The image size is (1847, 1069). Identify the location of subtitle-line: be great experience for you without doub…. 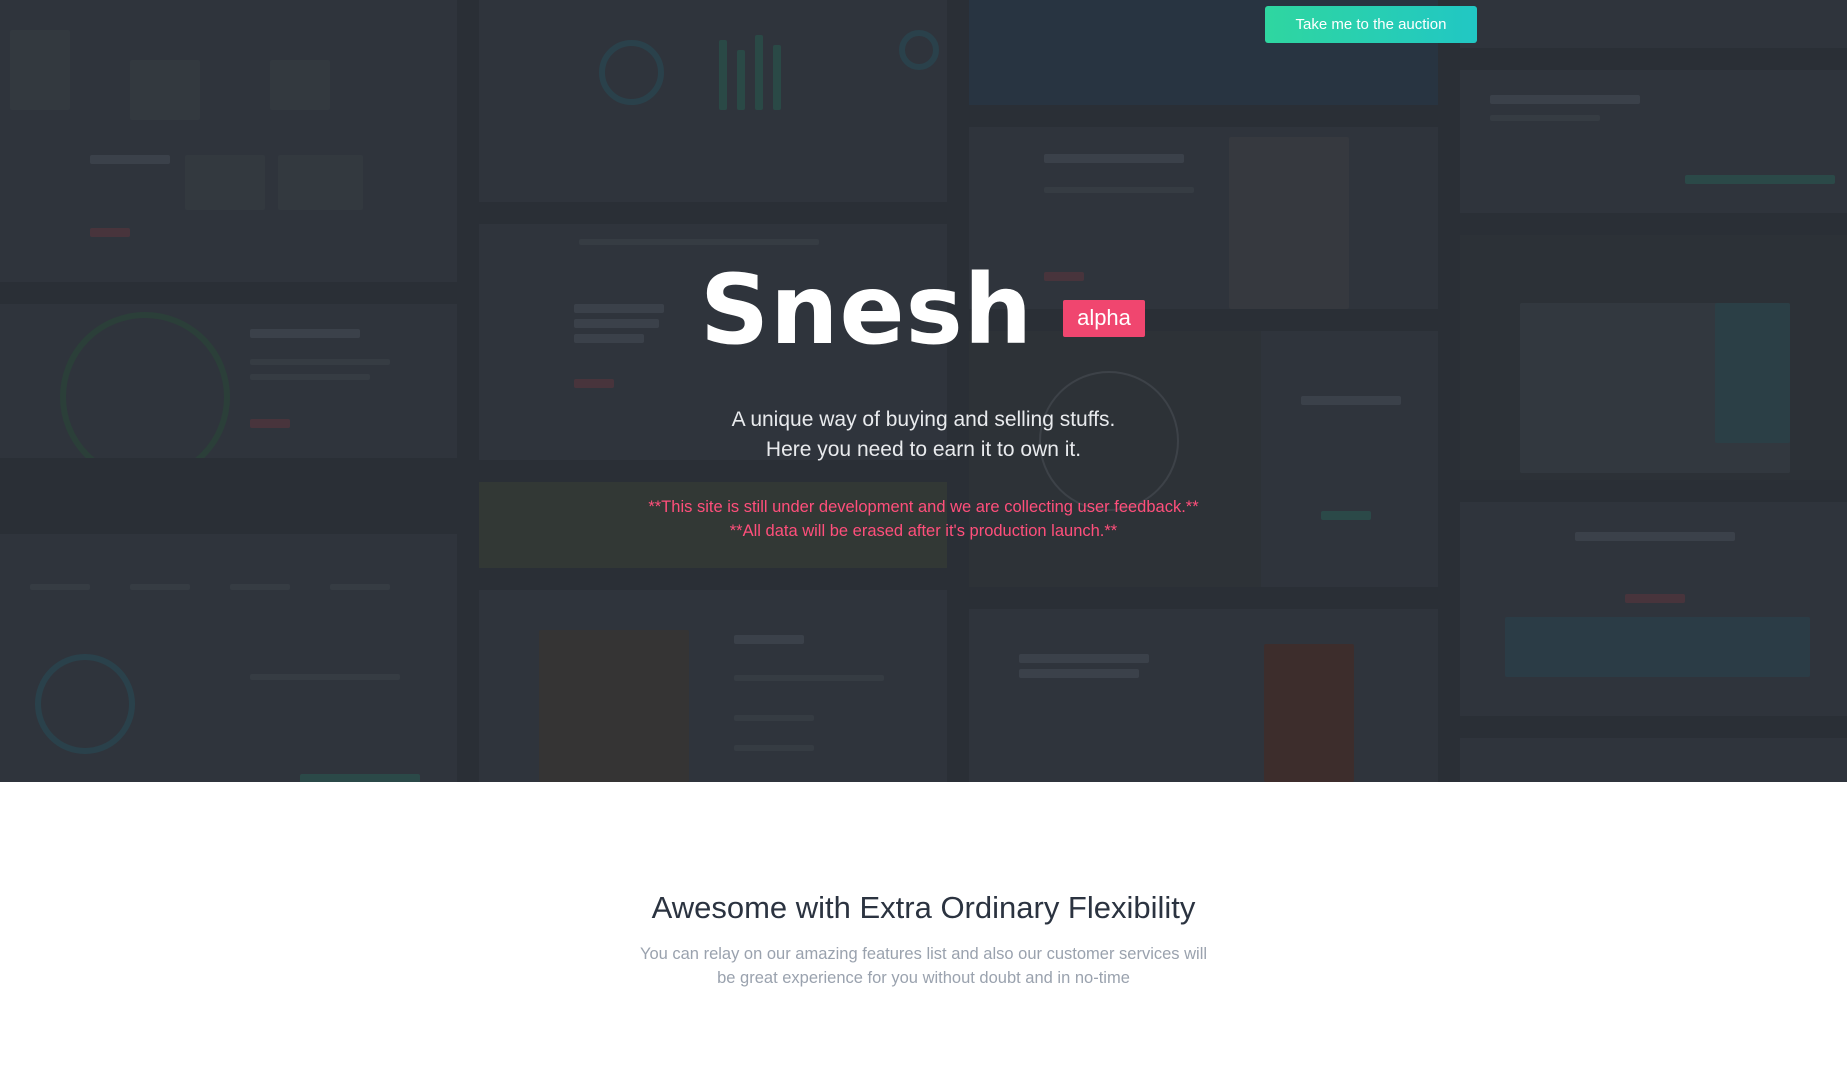
(923, 978).